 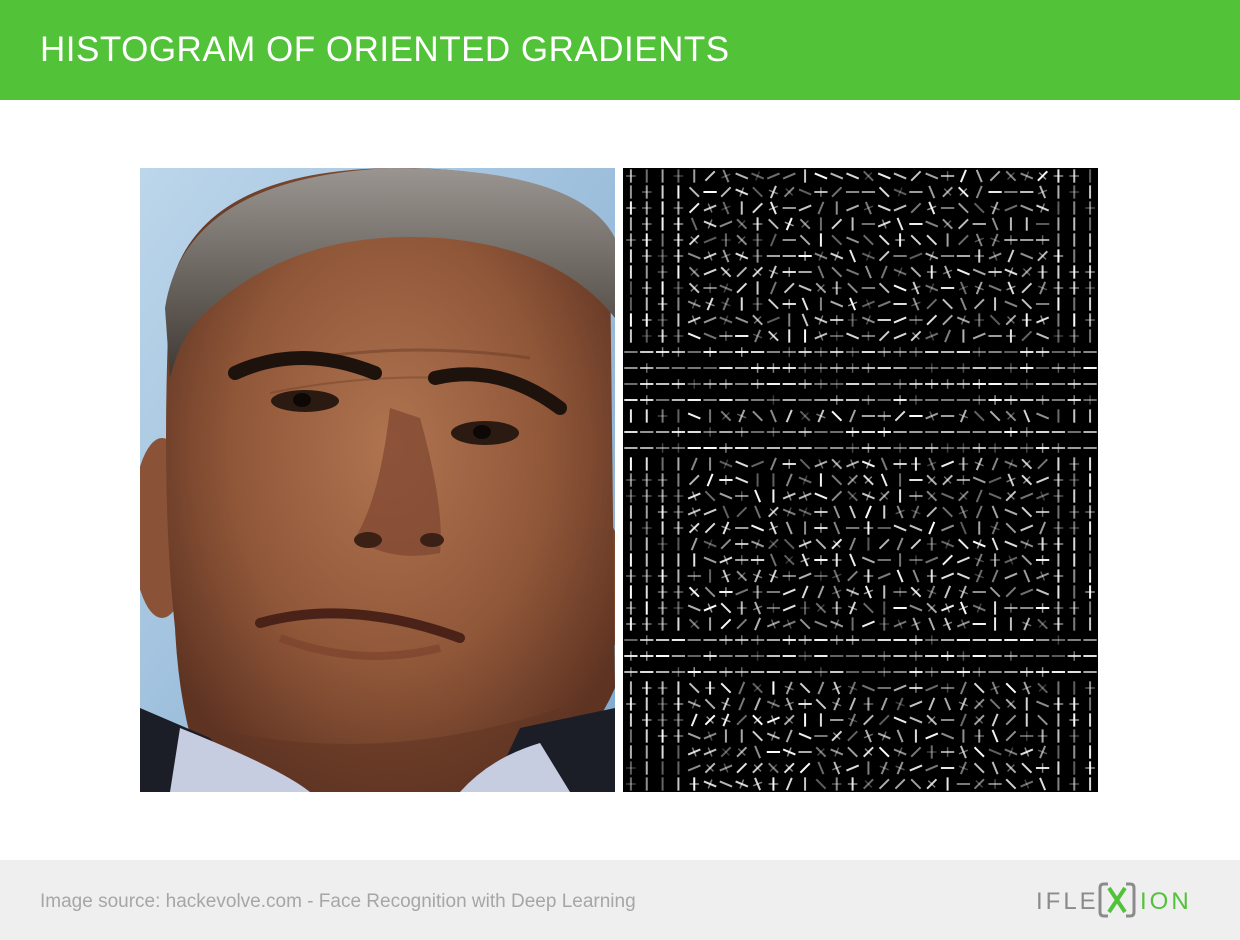 What do you see at coordinates (385, 49) in the screenshot?
I see `page-title: HISTOGRAM OF ORIENTED GRADIENTS` at bounding box center [385, 49].